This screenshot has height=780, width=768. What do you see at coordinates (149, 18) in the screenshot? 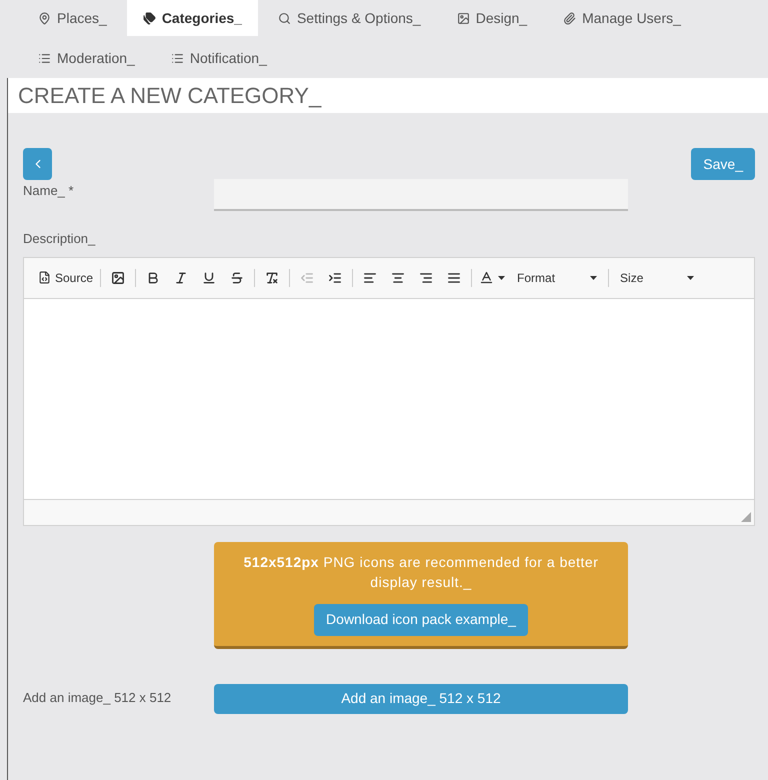
I see `tags-icon` at bounding box center [149, 18].